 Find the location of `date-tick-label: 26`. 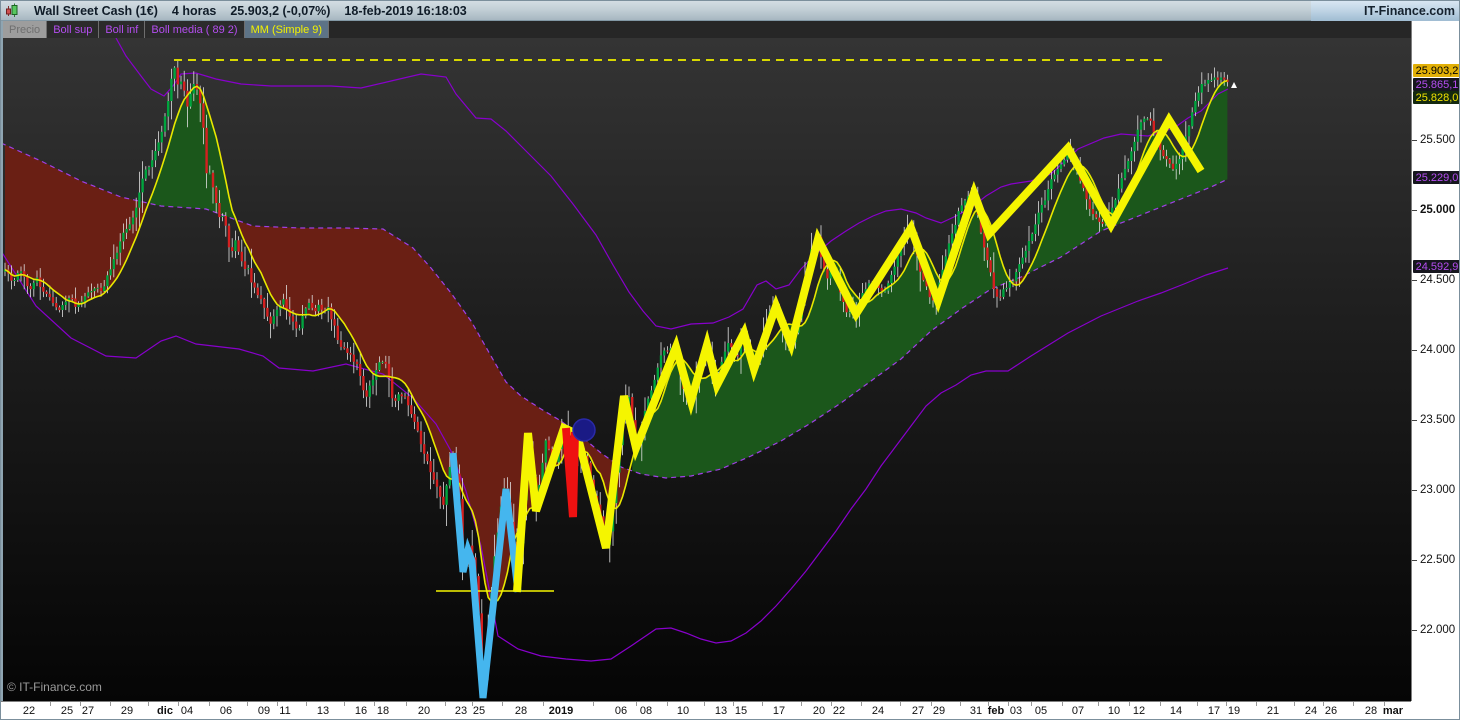

date-tick-label: 26 is located at coordinates (1331, 711).